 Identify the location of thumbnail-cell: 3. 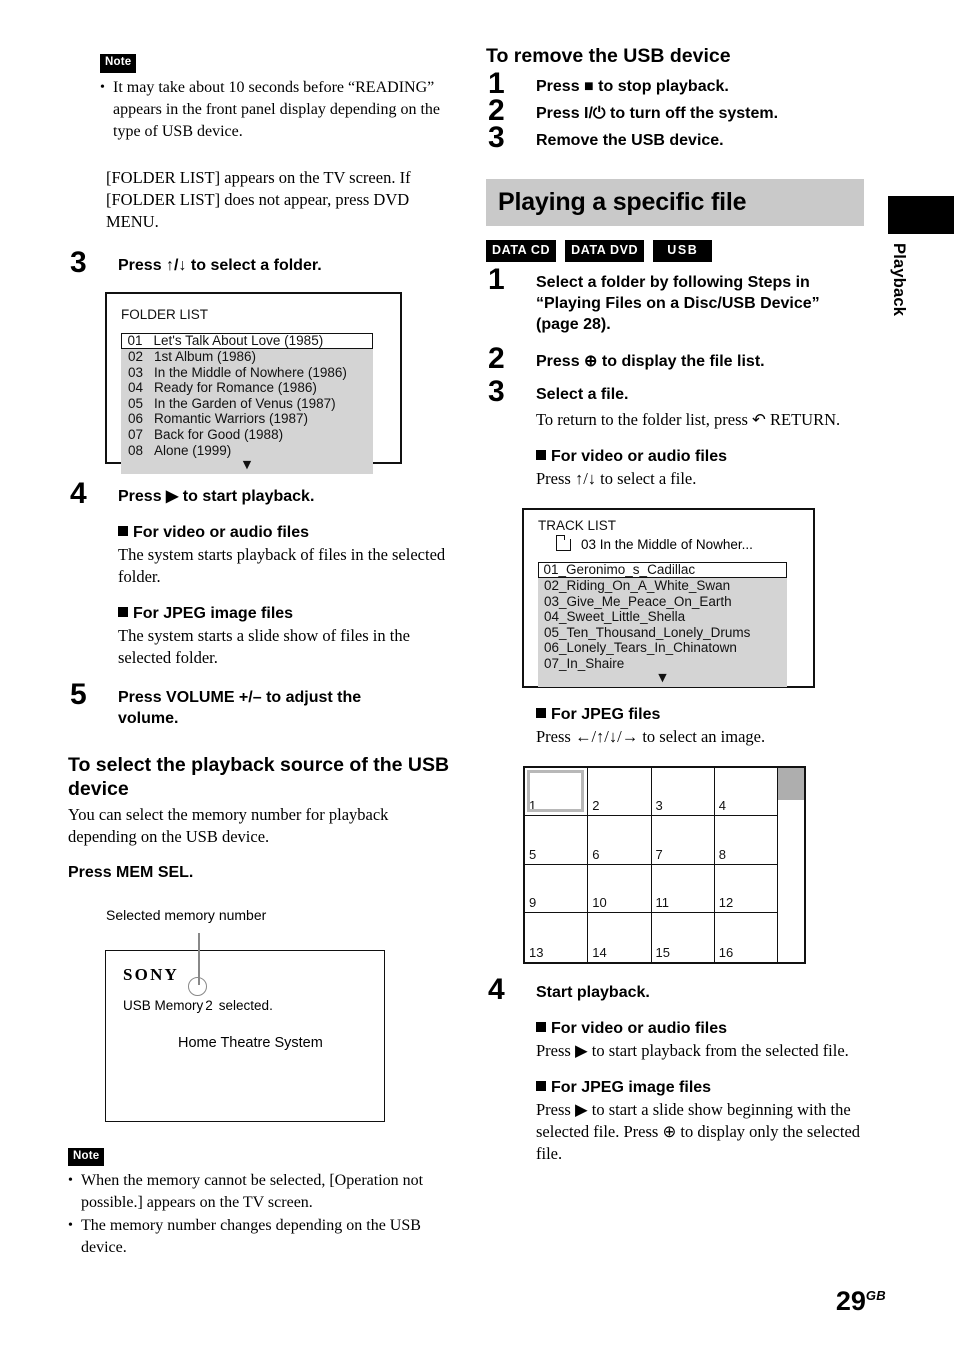
(683, 791).